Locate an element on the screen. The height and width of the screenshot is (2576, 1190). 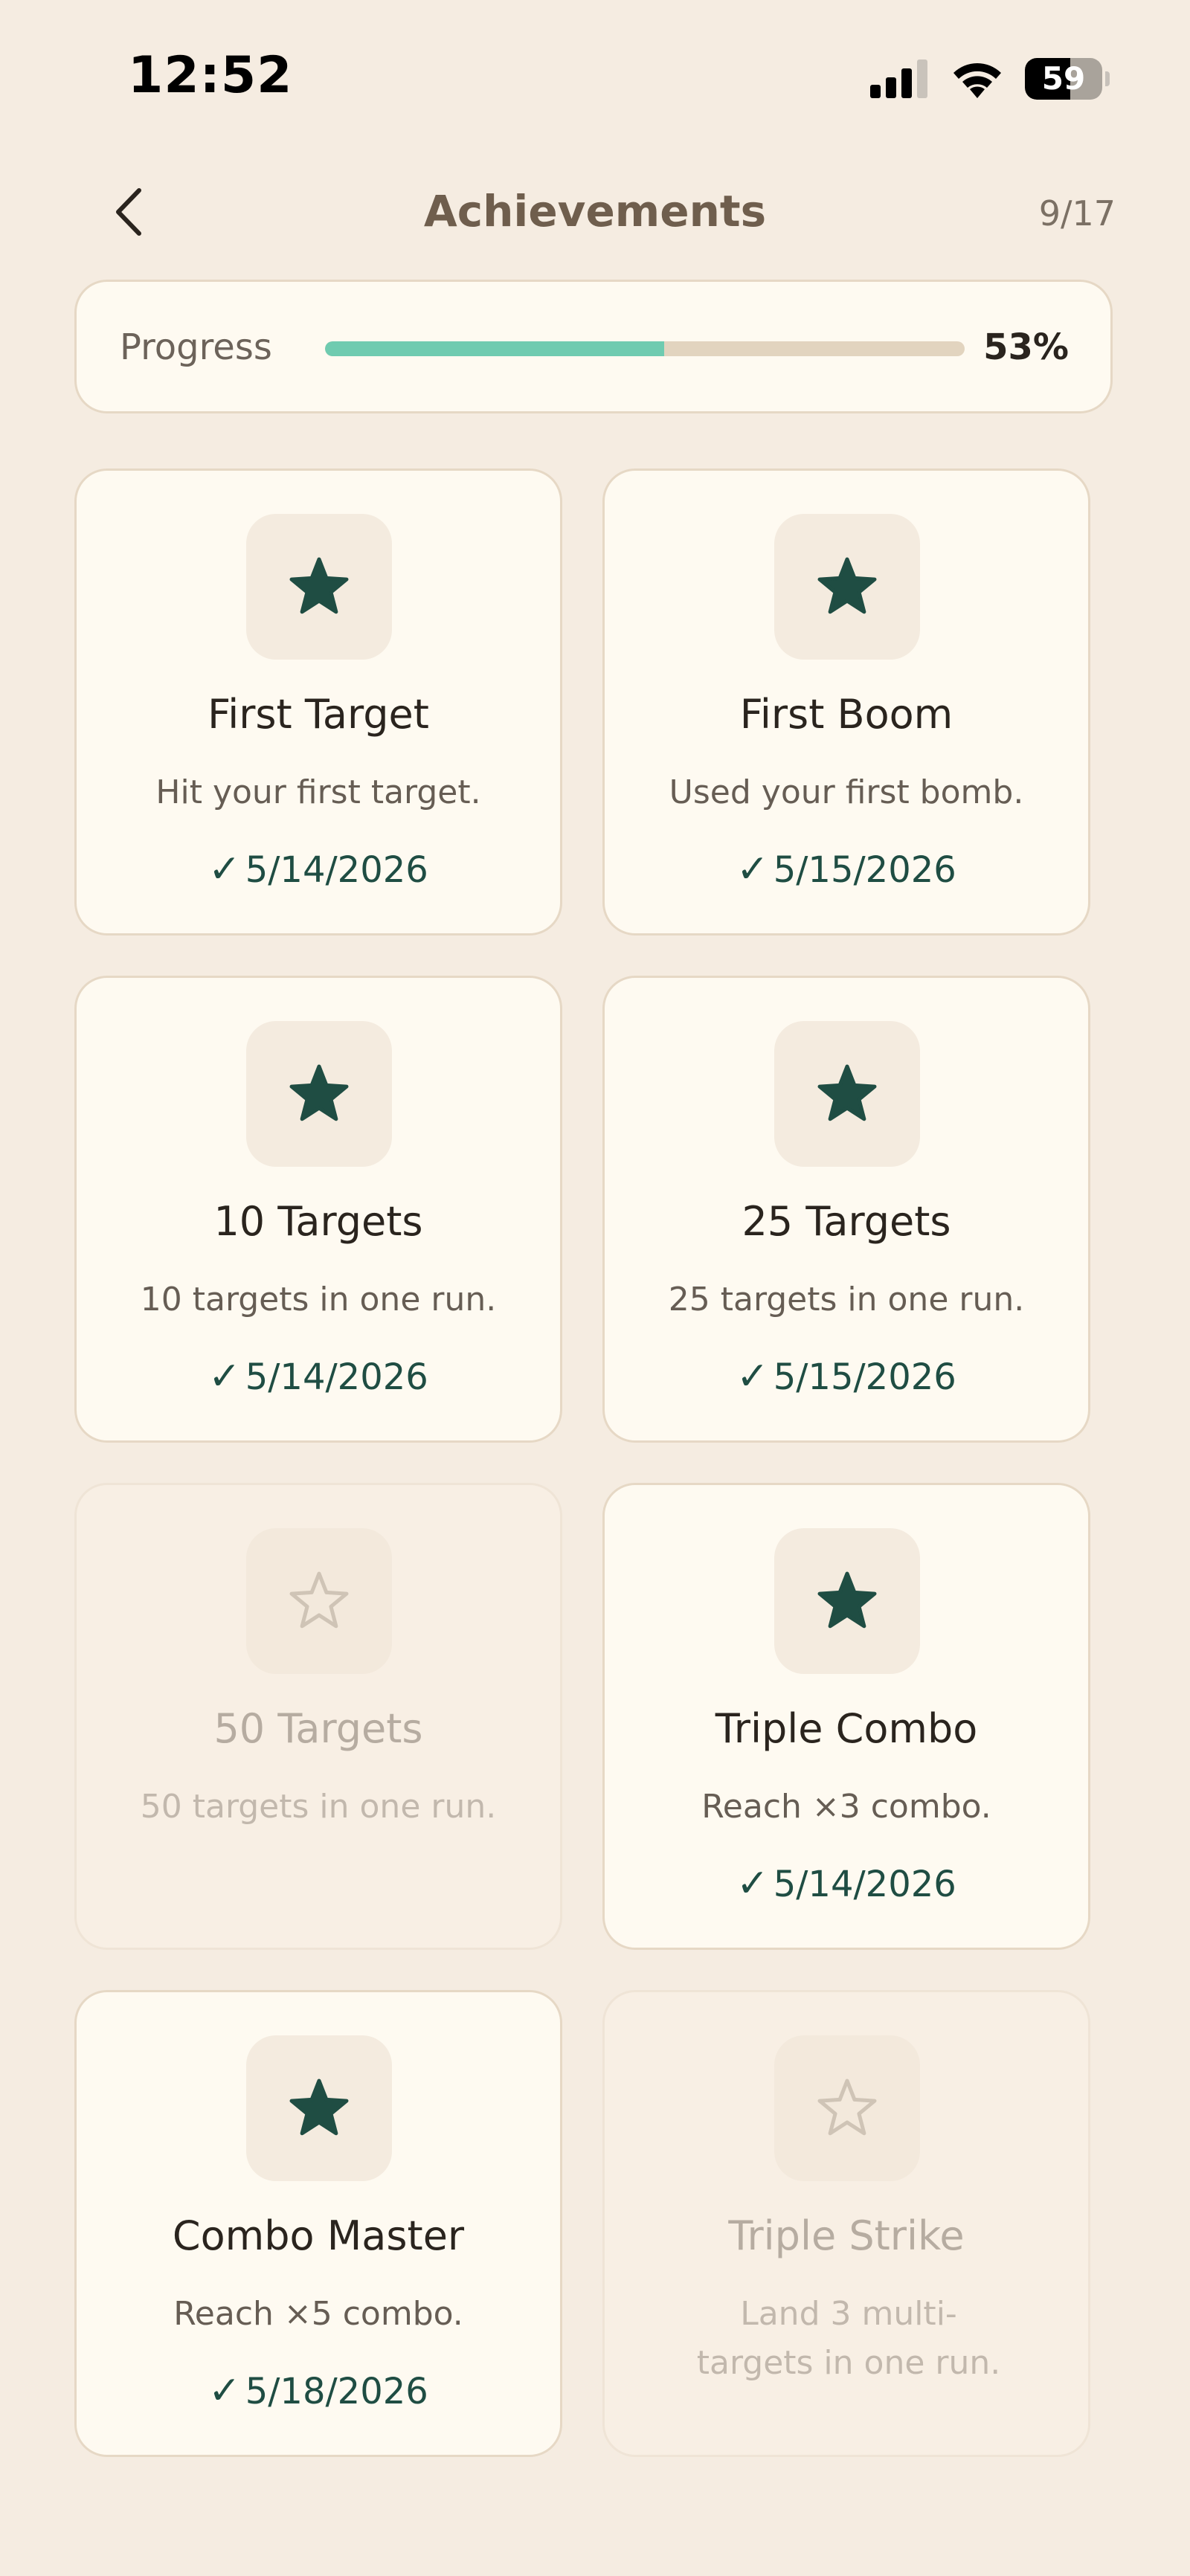
battery-level-text: 59 is located at coordinates (1064, 78).